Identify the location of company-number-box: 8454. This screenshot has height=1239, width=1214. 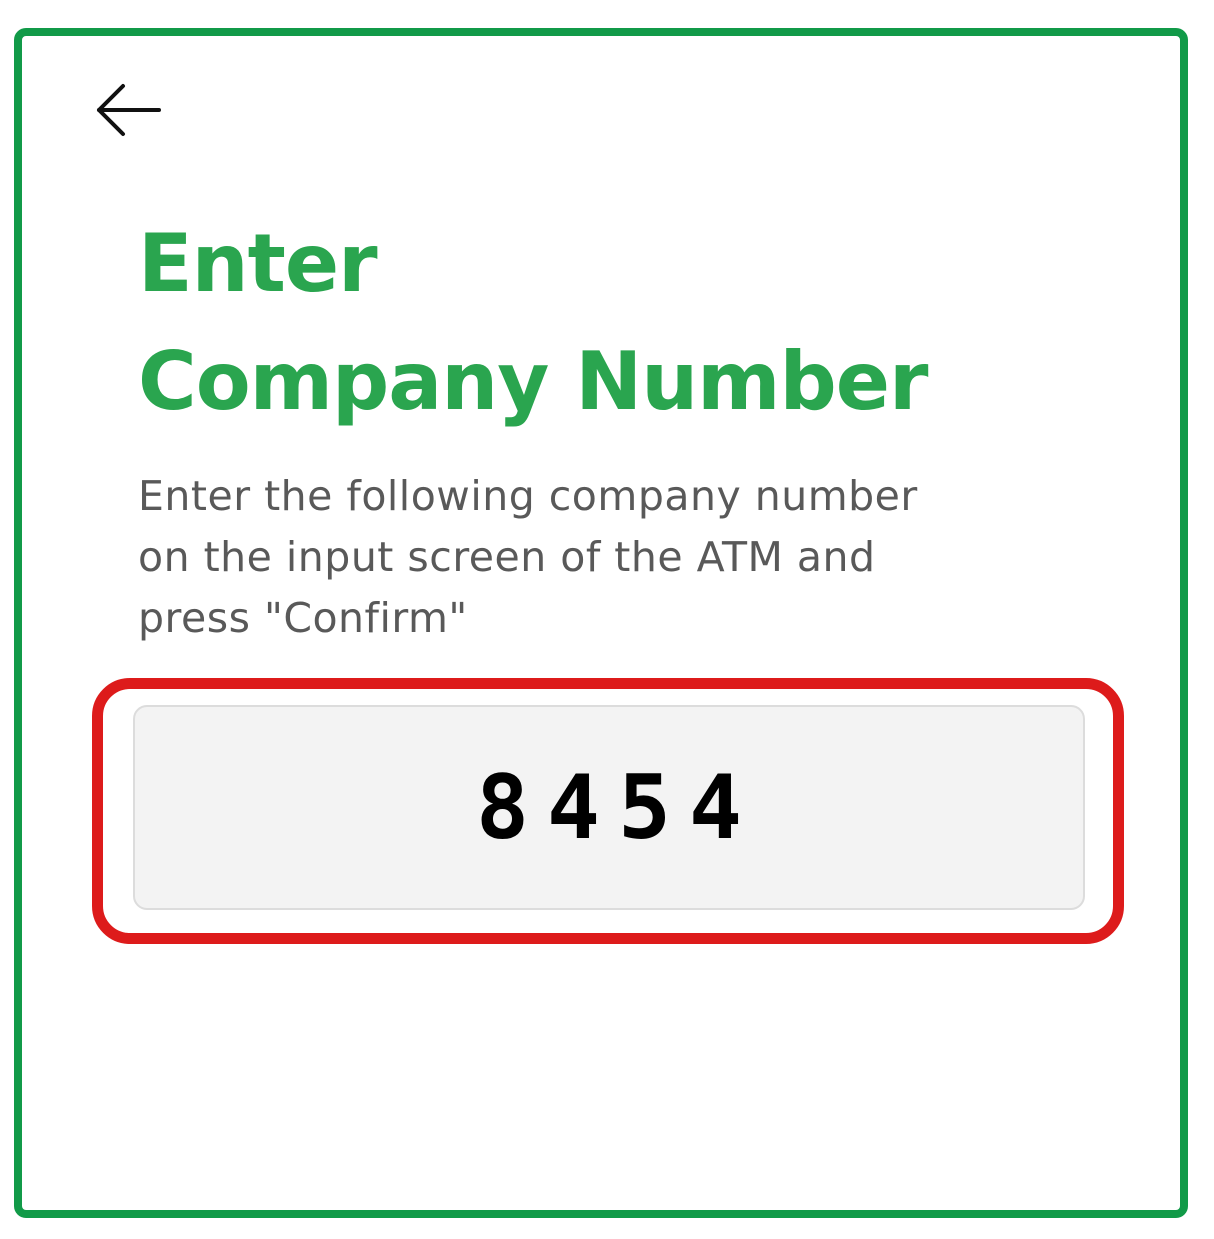
(609, 807).